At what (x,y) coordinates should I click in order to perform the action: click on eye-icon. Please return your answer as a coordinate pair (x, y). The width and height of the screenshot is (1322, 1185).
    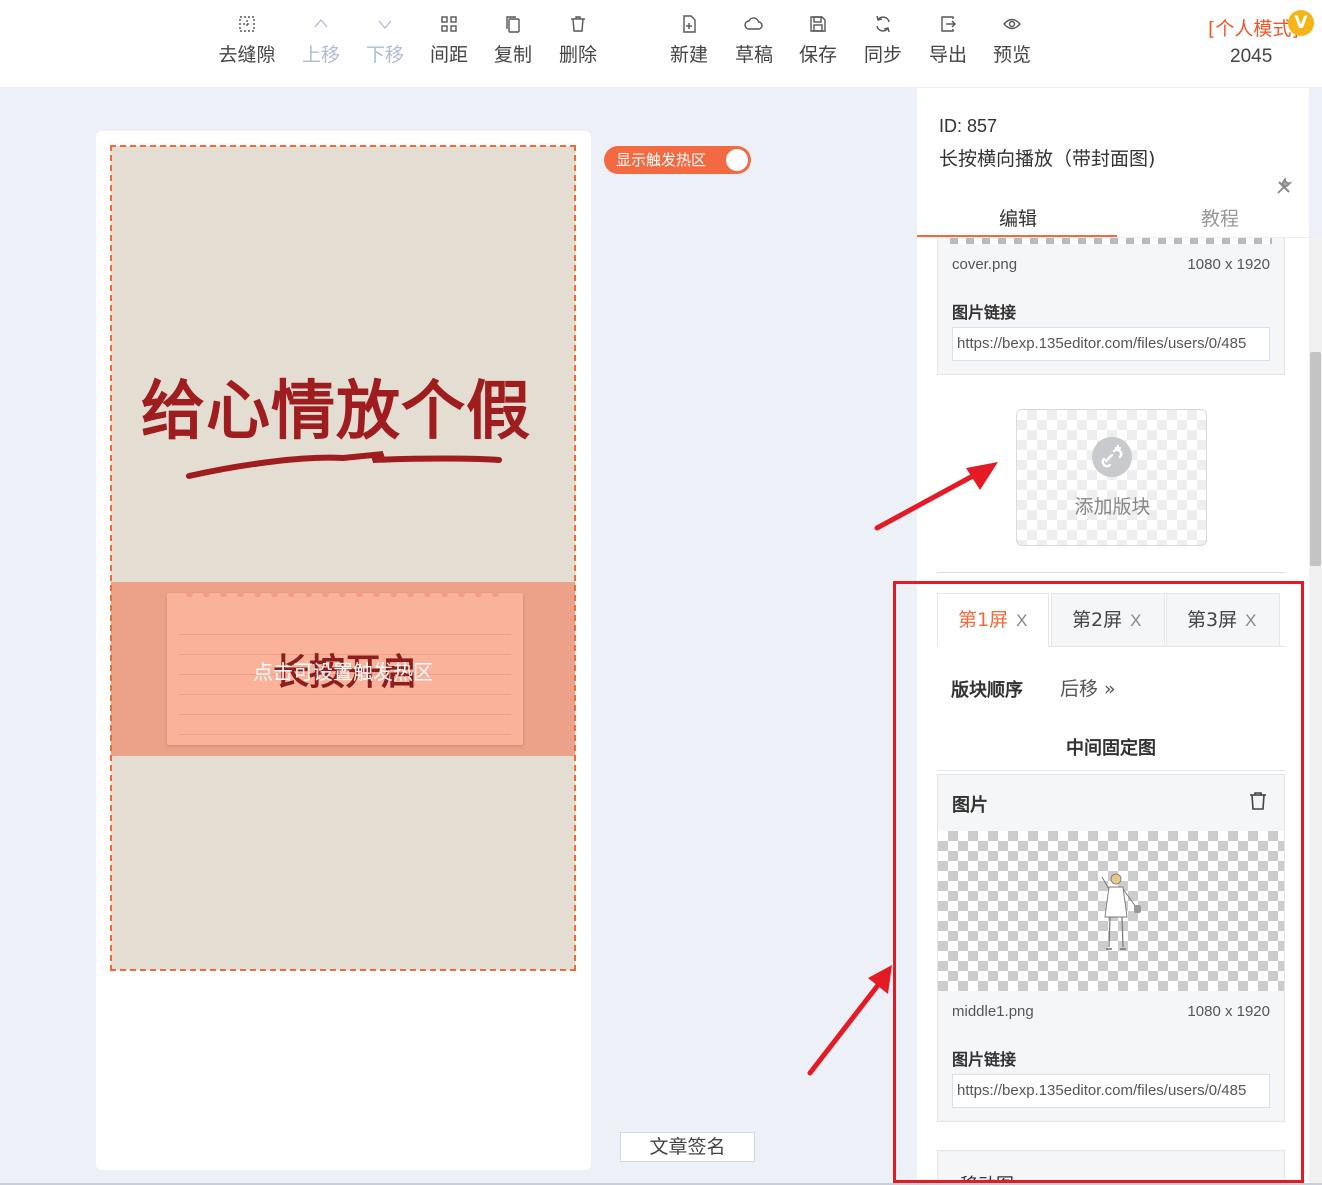
    Looking at the image, I should click on (1012, 24).